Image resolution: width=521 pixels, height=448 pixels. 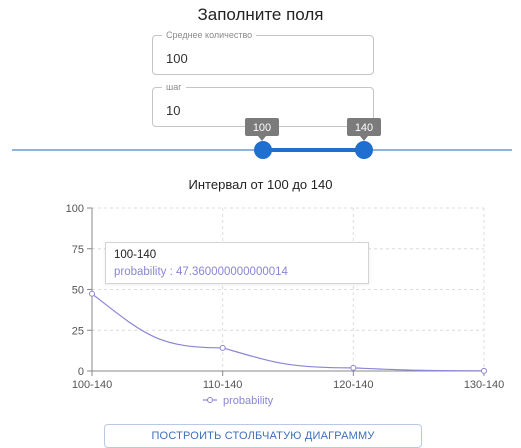 What do you see at coordinates (75, 209) in the screenshot?
I see `y-tick-label: 100` at bounding box center [75, 209].